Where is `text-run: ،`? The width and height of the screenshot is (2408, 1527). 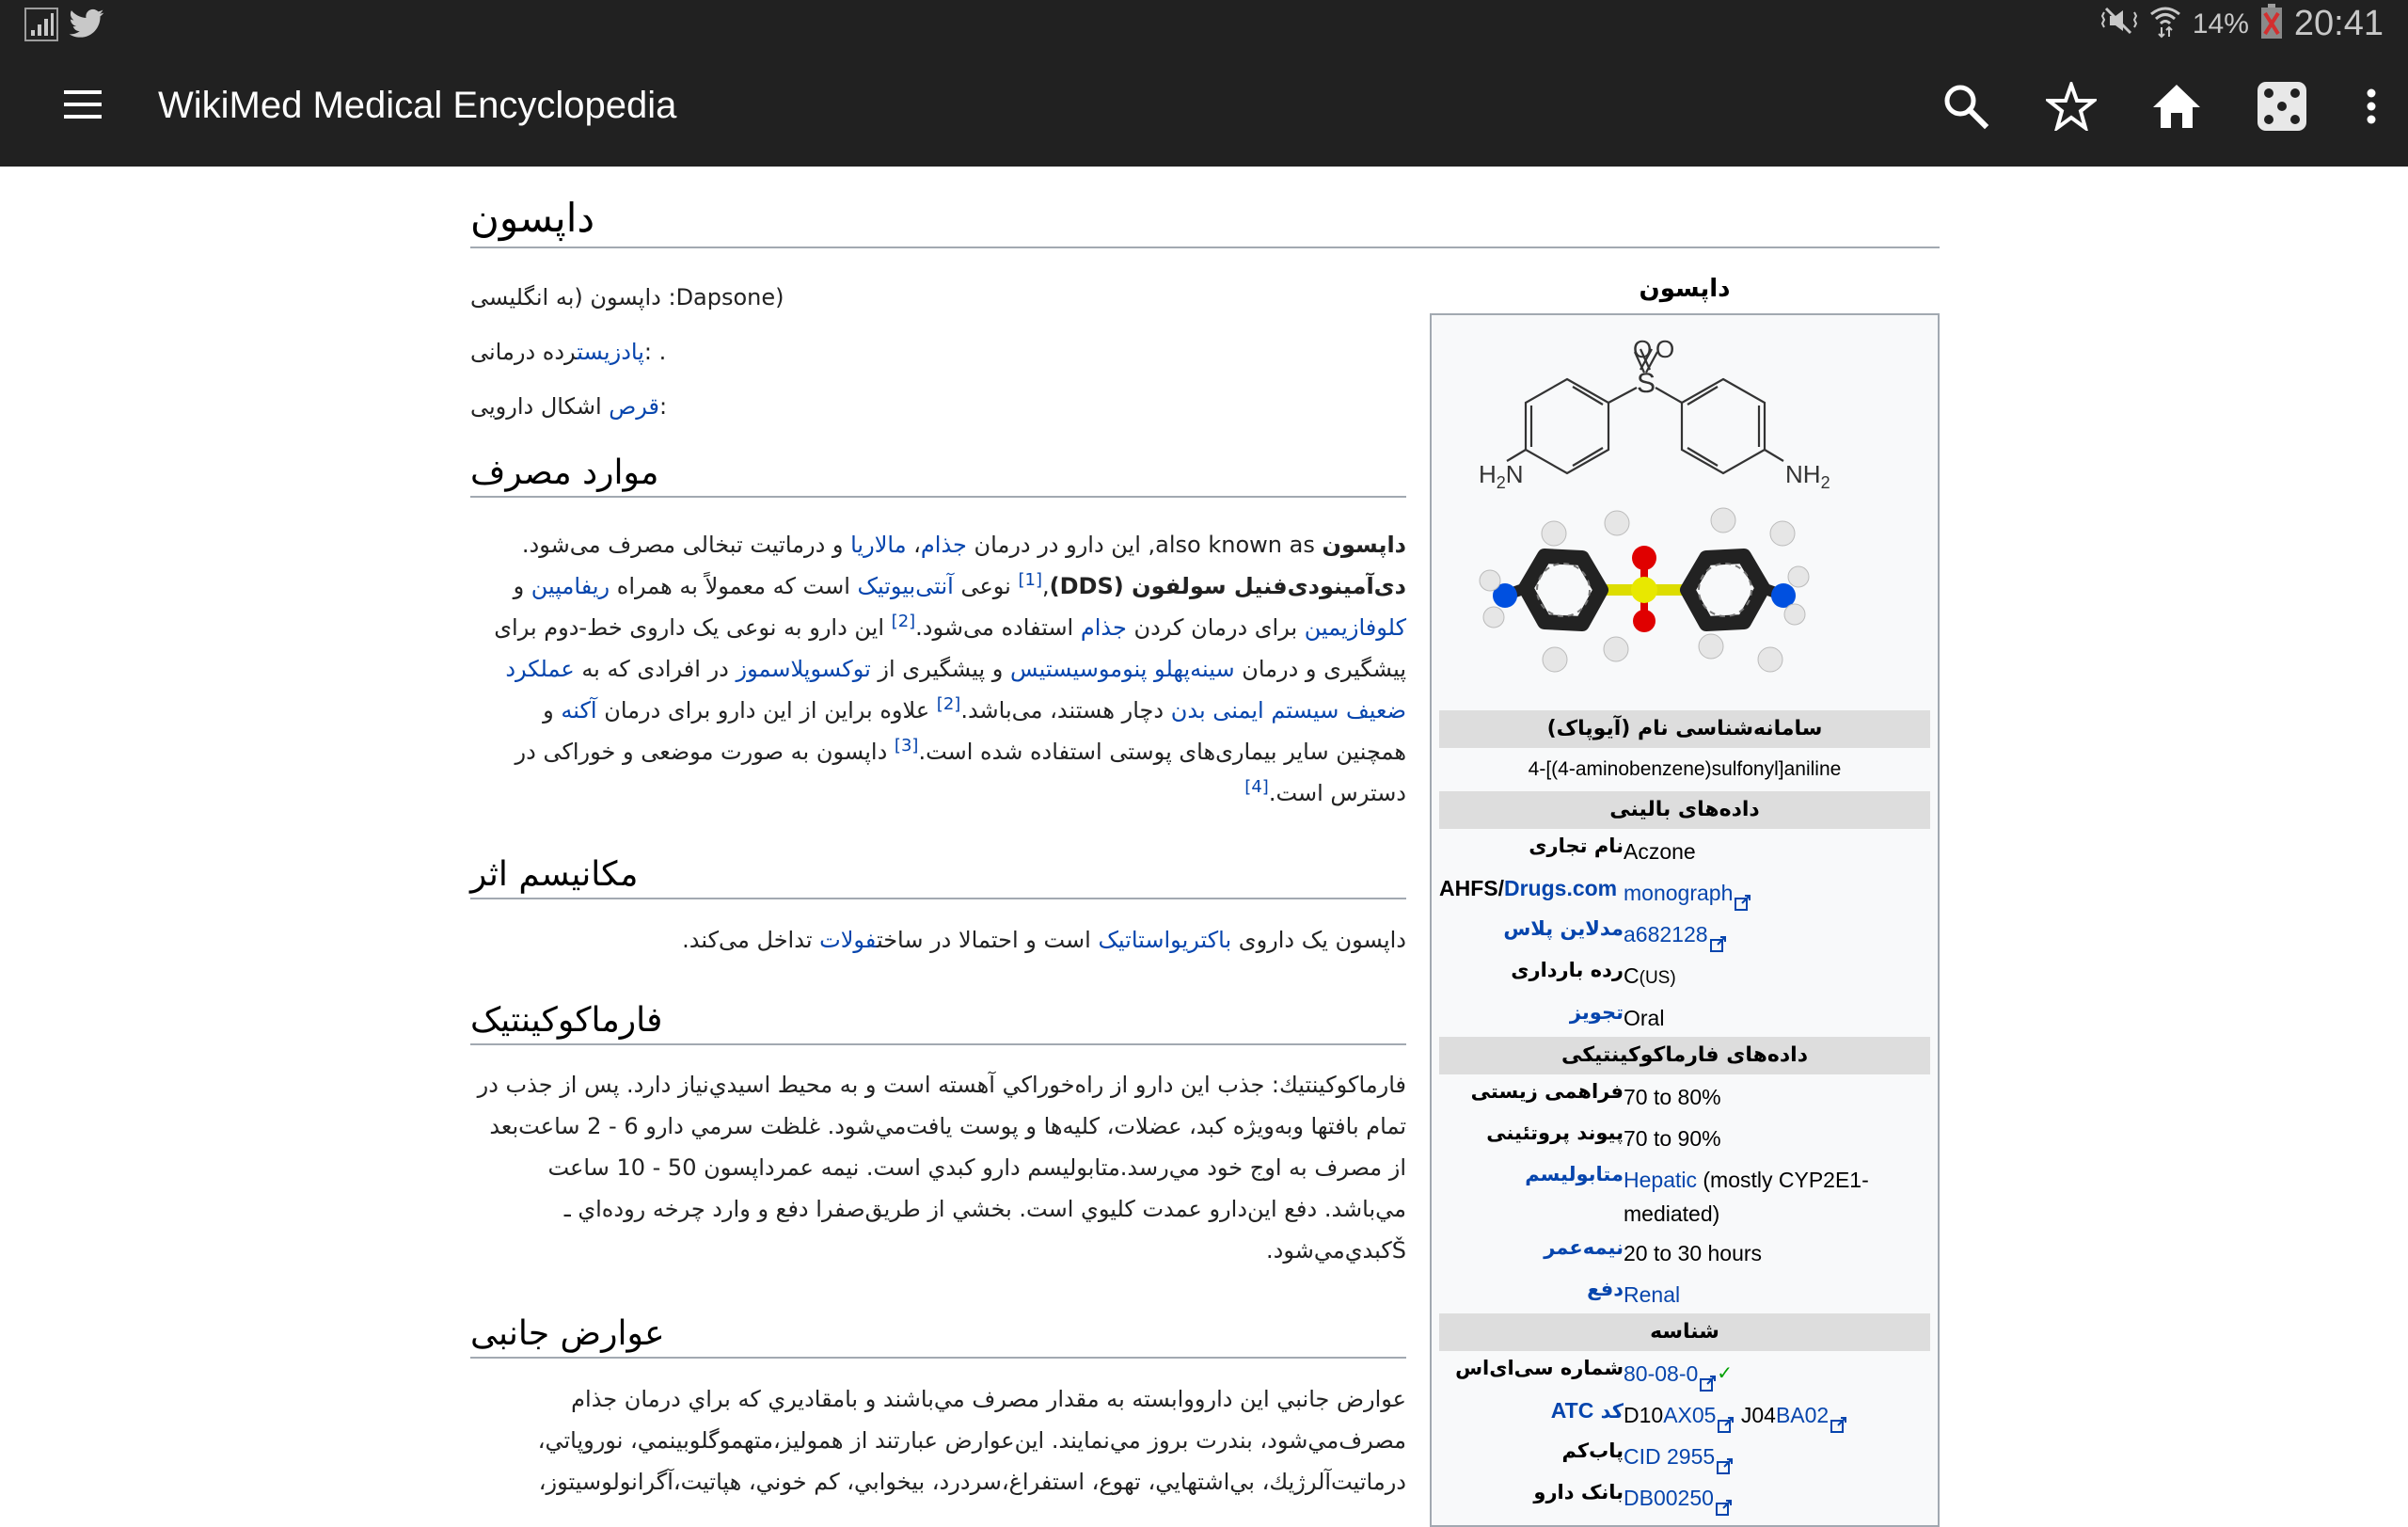
text-run: ، is located at coordinates (914, 545).